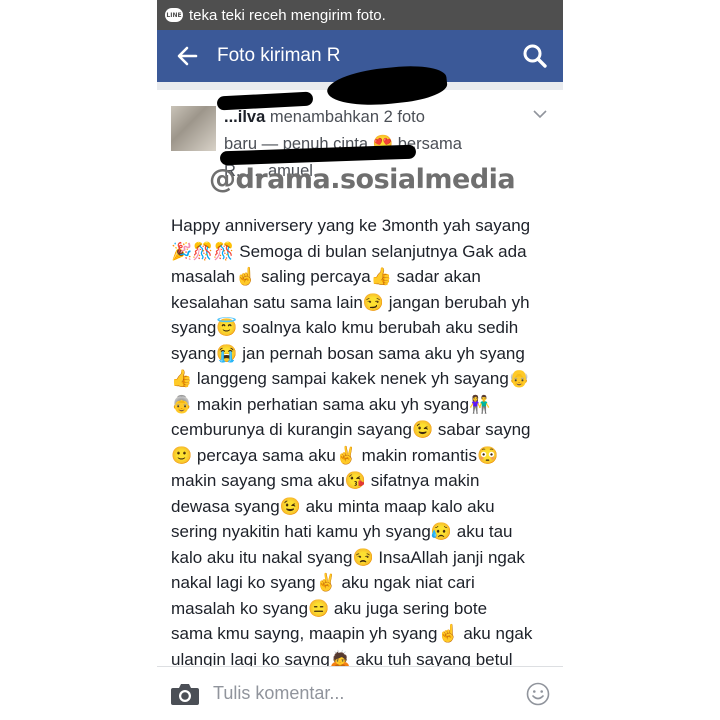 The image size is (720, 720). I want to click on post-options-button, so click(540, 115).